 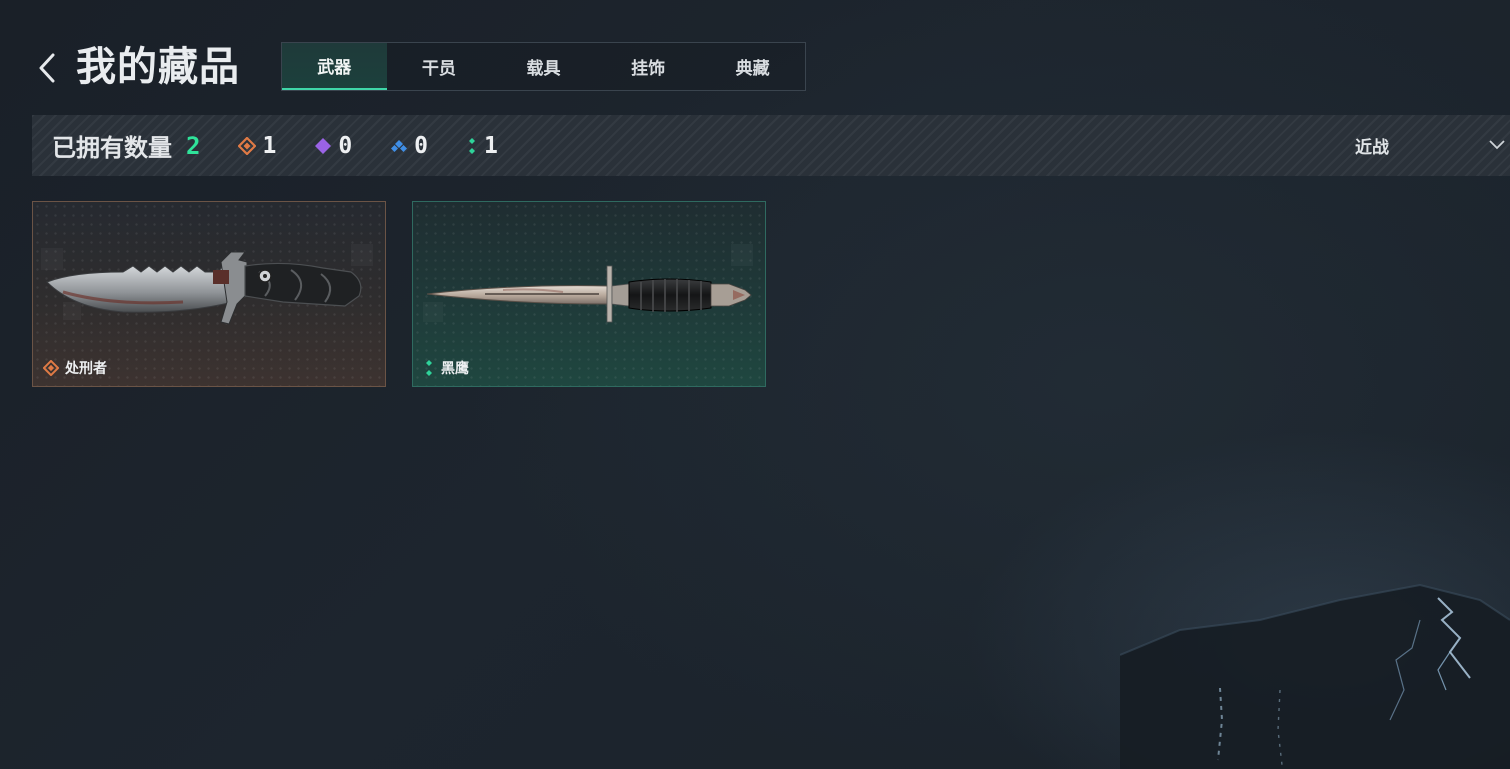 I want to click on owned-count: 2, so click(x=193, y=145).